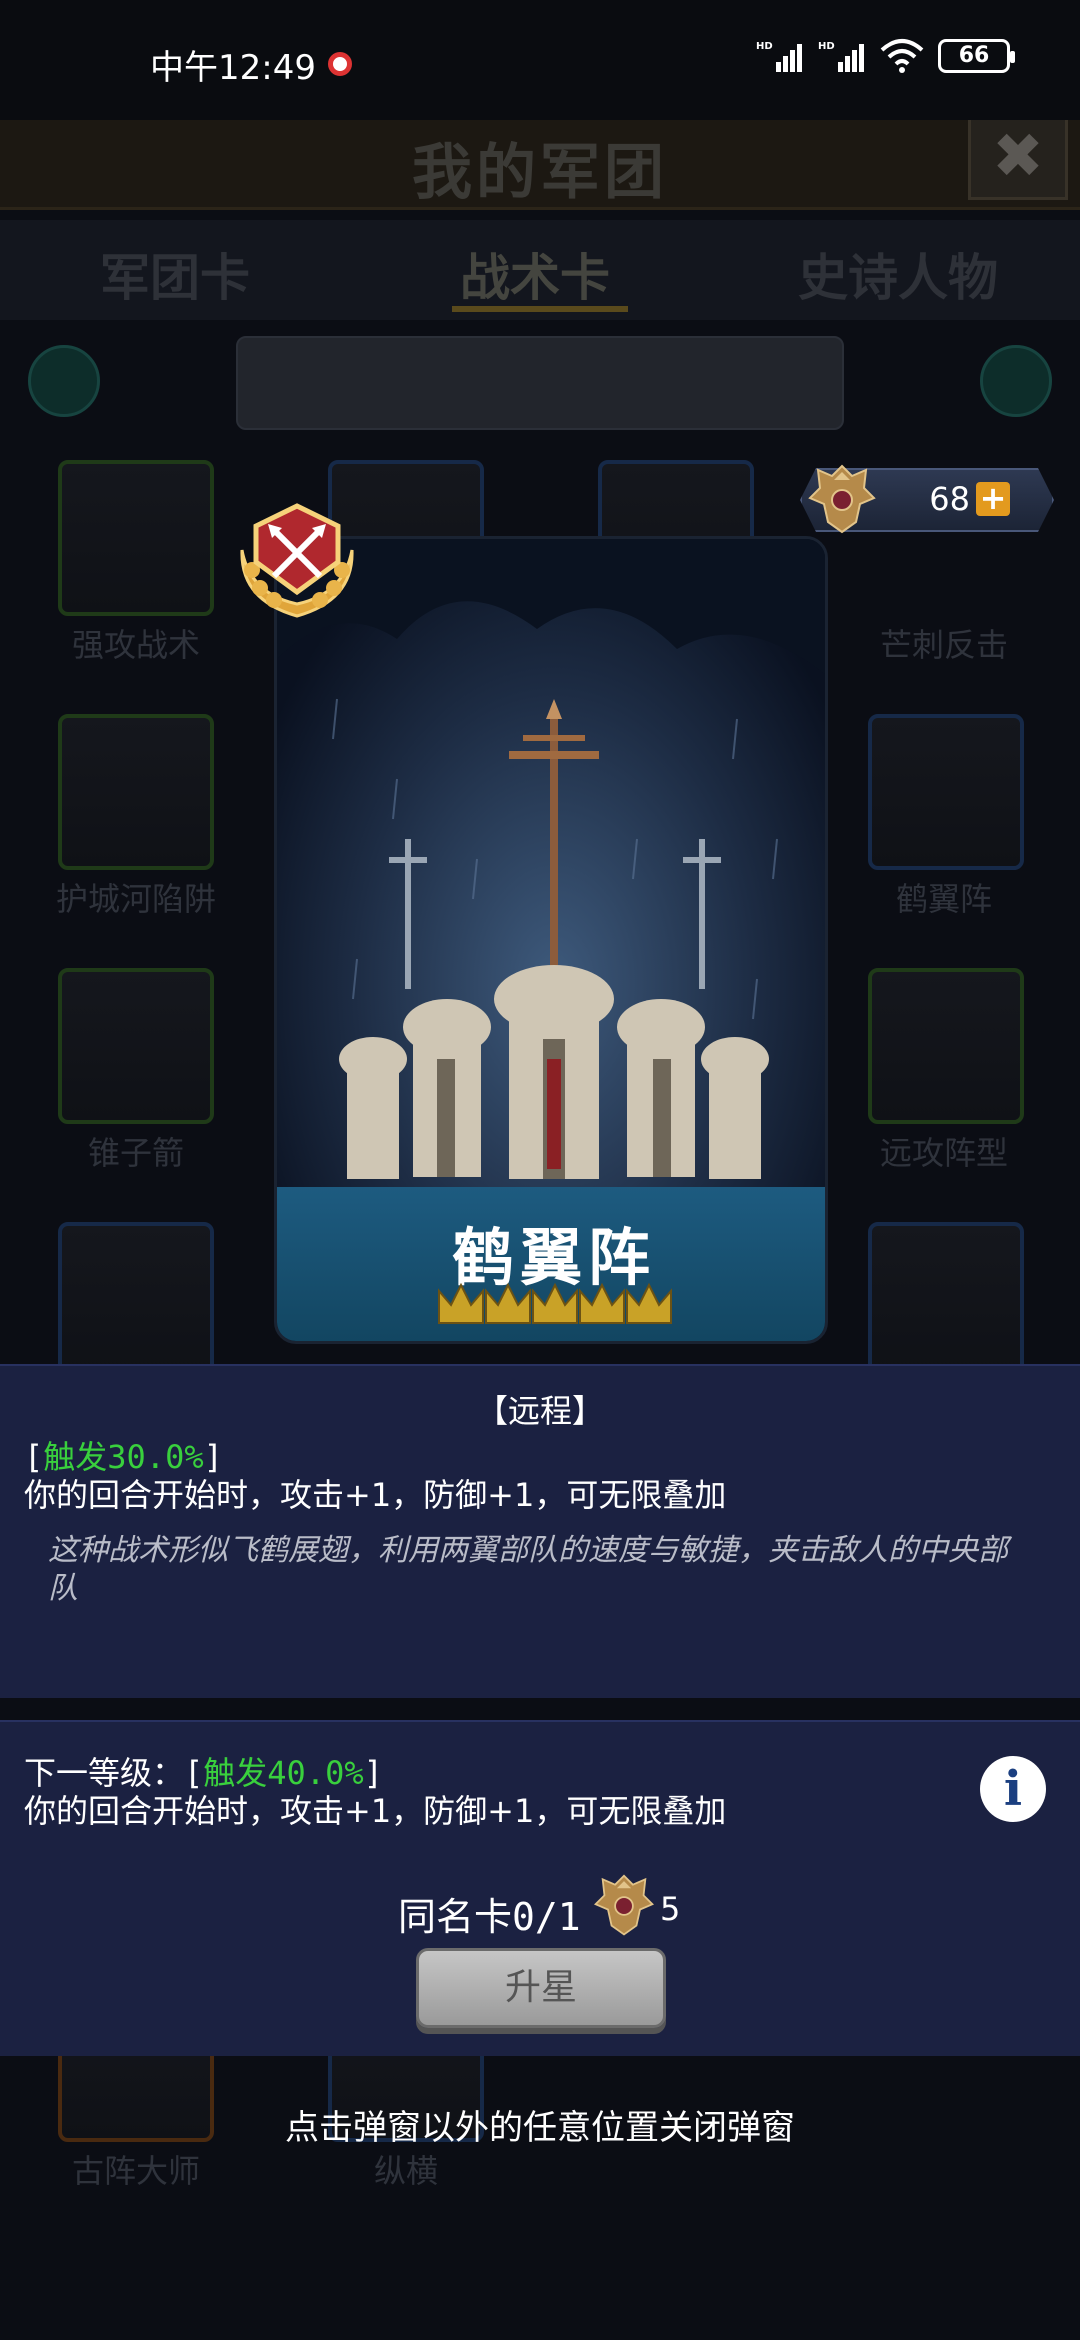 Image resolution: width=1080 pixels, height=2340 pixels. Describe the element at coordinates (540, 309) in the screenshot. I see `active-tab-underline` at that location.